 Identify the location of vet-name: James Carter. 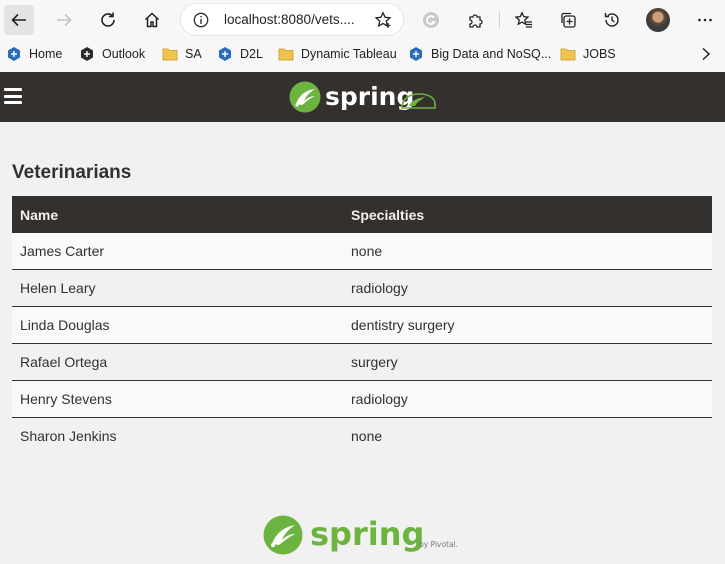
(177, 251).